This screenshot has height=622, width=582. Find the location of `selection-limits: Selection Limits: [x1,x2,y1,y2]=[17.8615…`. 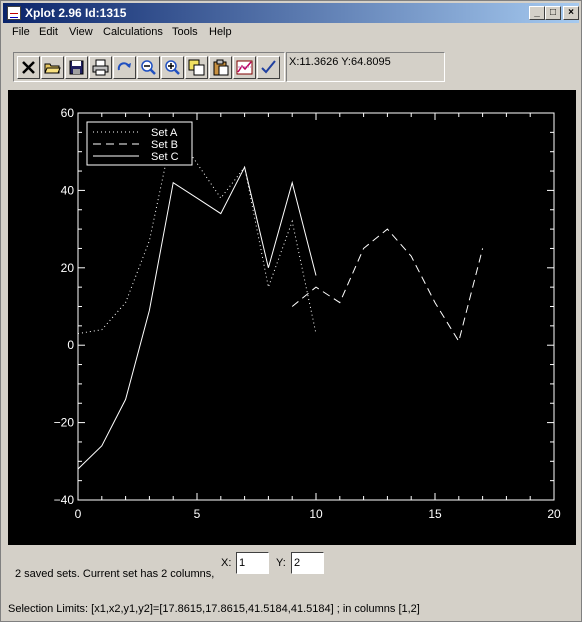

selection-limits: Selection Limits: [x1,x2,y1,y2]=[17.8615… is located at coordinates (214, 609).